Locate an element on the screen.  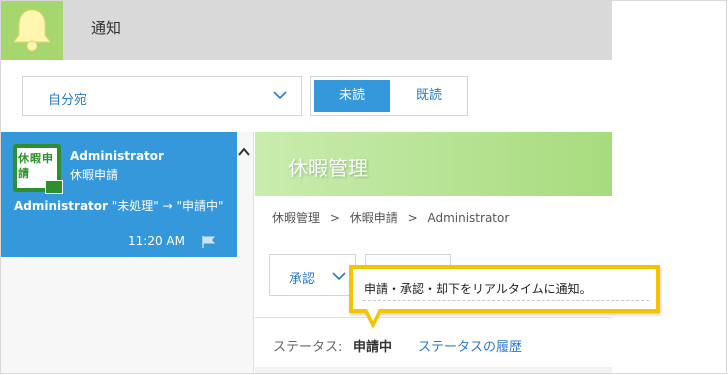
scroll-up-icon is located at coordinates (244, 152).